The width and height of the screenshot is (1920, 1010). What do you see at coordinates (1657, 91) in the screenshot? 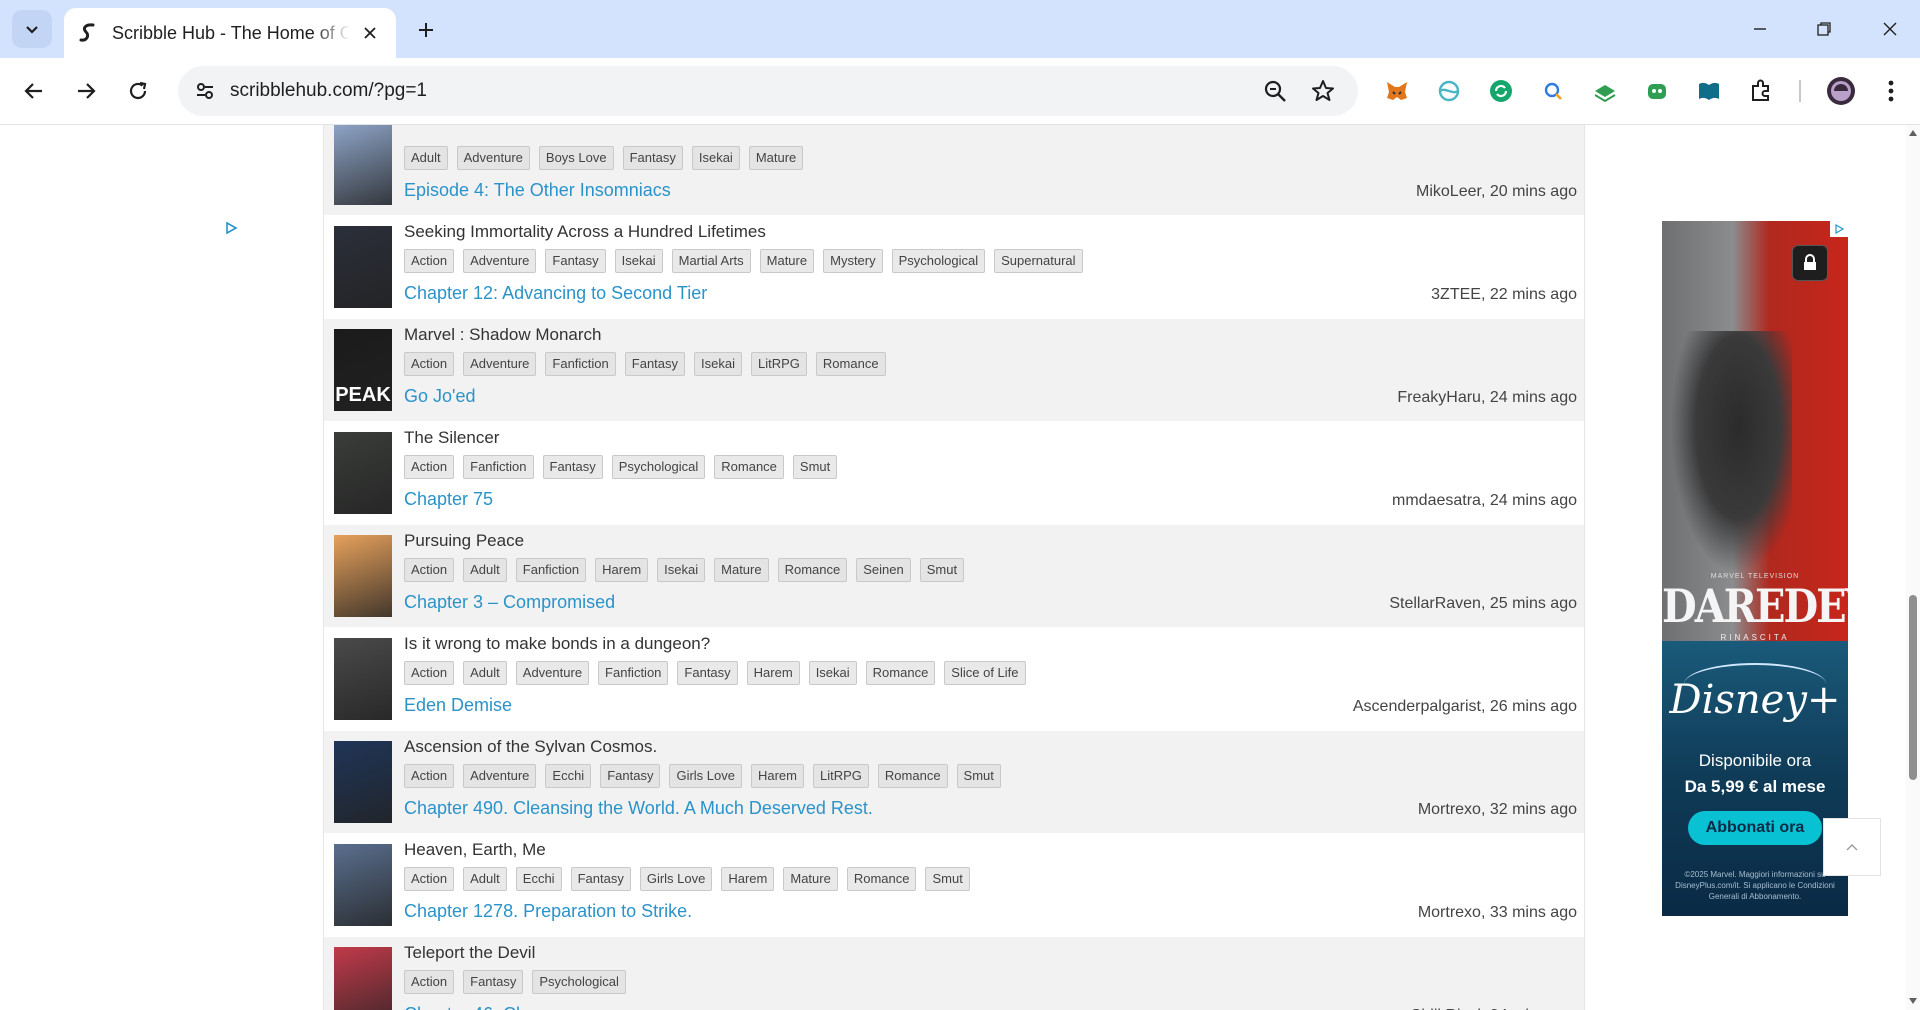
I see `robot-extension-icon` at bounding box center [1657, 91].